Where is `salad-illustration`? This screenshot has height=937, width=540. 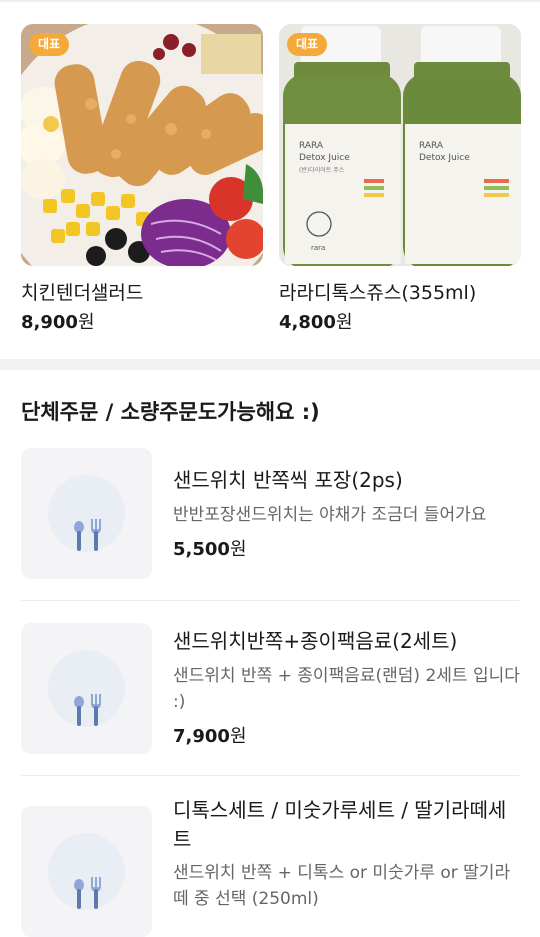
salad-illustration is located at coordinates (142, 145).